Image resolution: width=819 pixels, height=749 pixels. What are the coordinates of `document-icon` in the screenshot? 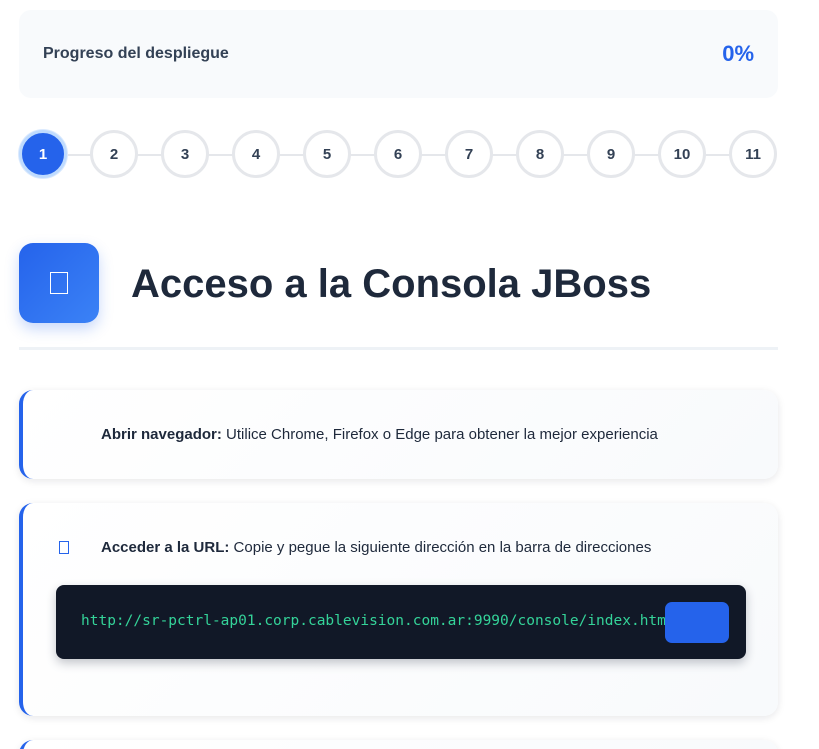 It's located at (59, 283).